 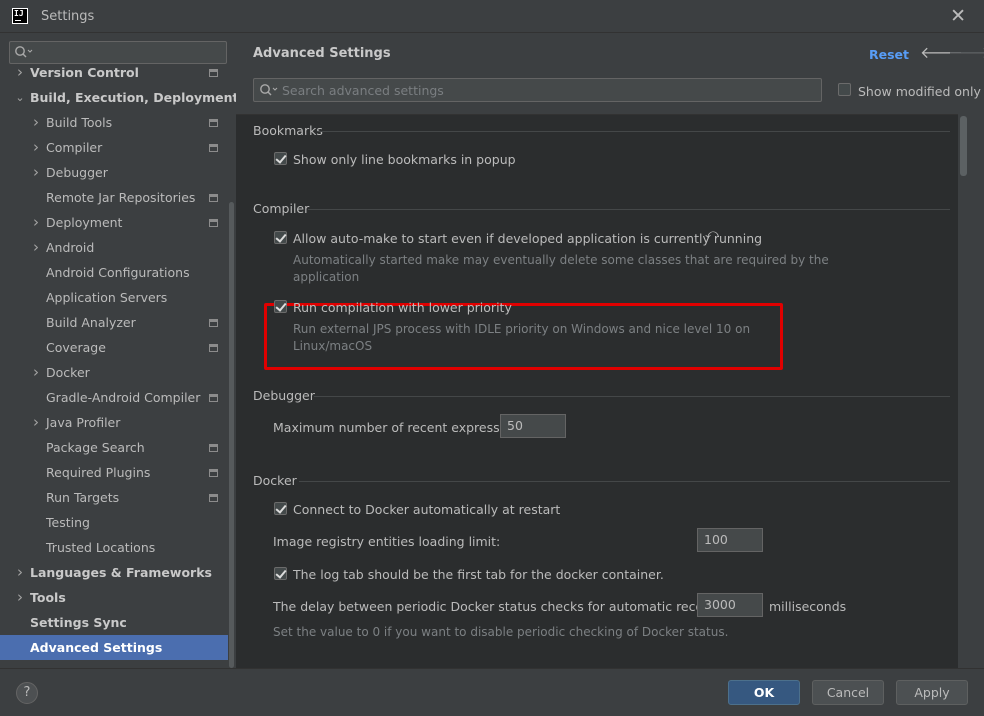 What do you see at coordinates (107, 297) in the screenshot?
I see `sidebar-item-label: Application Servers` at bounding box center [107, 297].